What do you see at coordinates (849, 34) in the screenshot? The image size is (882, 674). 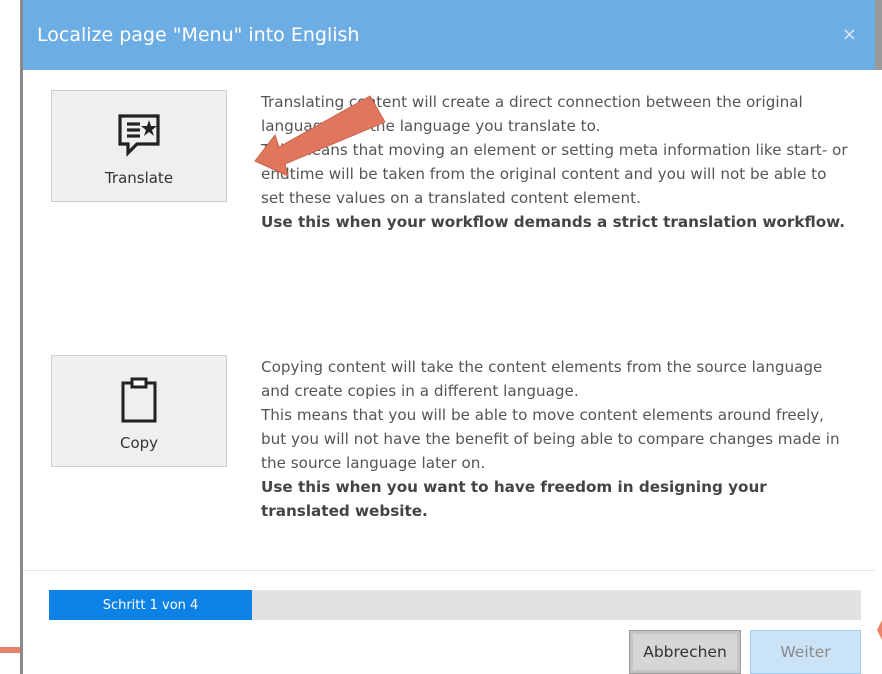 I see `close-icon: ×` at bounding box center [849, 34].